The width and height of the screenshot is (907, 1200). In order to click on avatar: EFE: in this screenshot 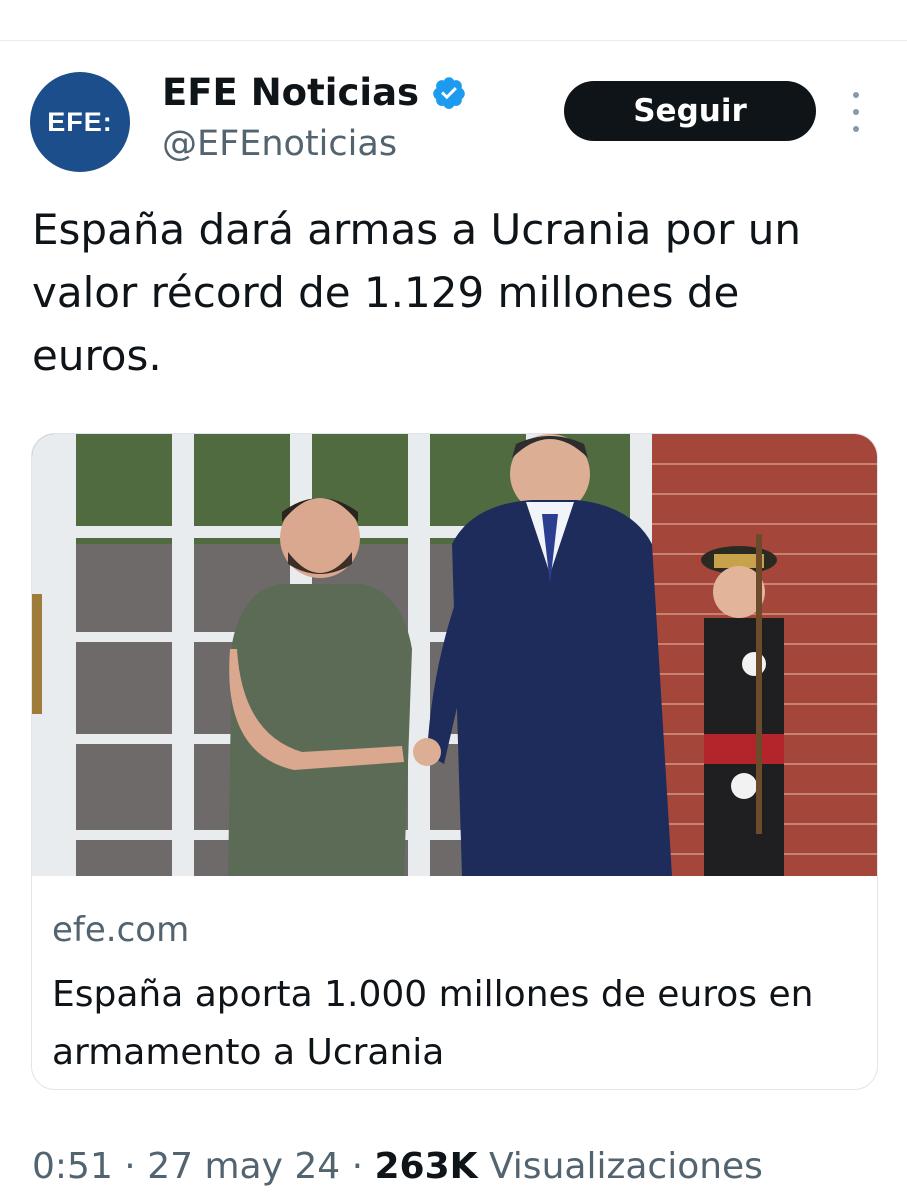, I will do `click(80, 122)`.